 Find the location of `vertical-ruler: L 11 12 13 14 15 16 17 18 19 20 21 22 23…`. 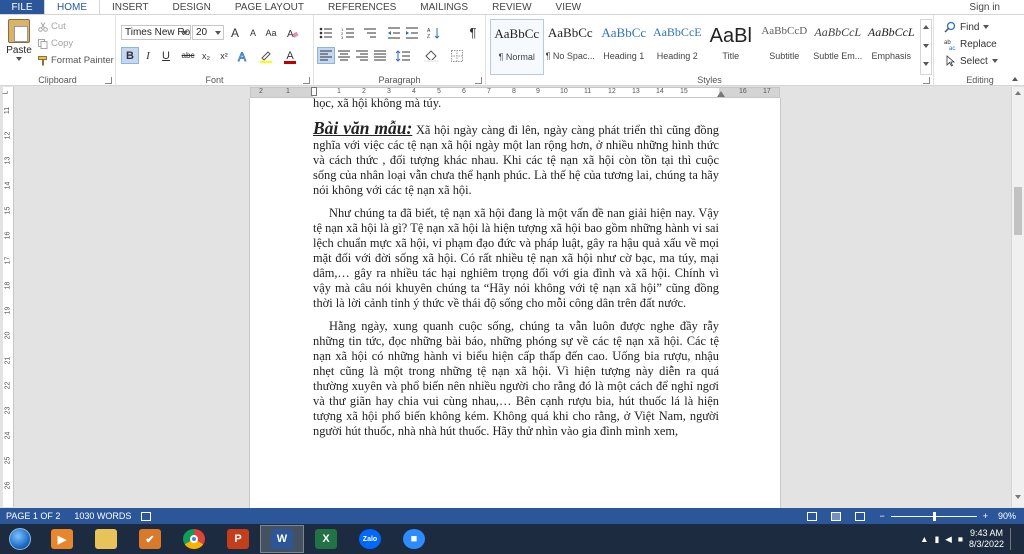

vertical-ruler: L 11 12 13 14 15 16 17 18 19 20 21 22 23… is located at coordinates (8, 297).